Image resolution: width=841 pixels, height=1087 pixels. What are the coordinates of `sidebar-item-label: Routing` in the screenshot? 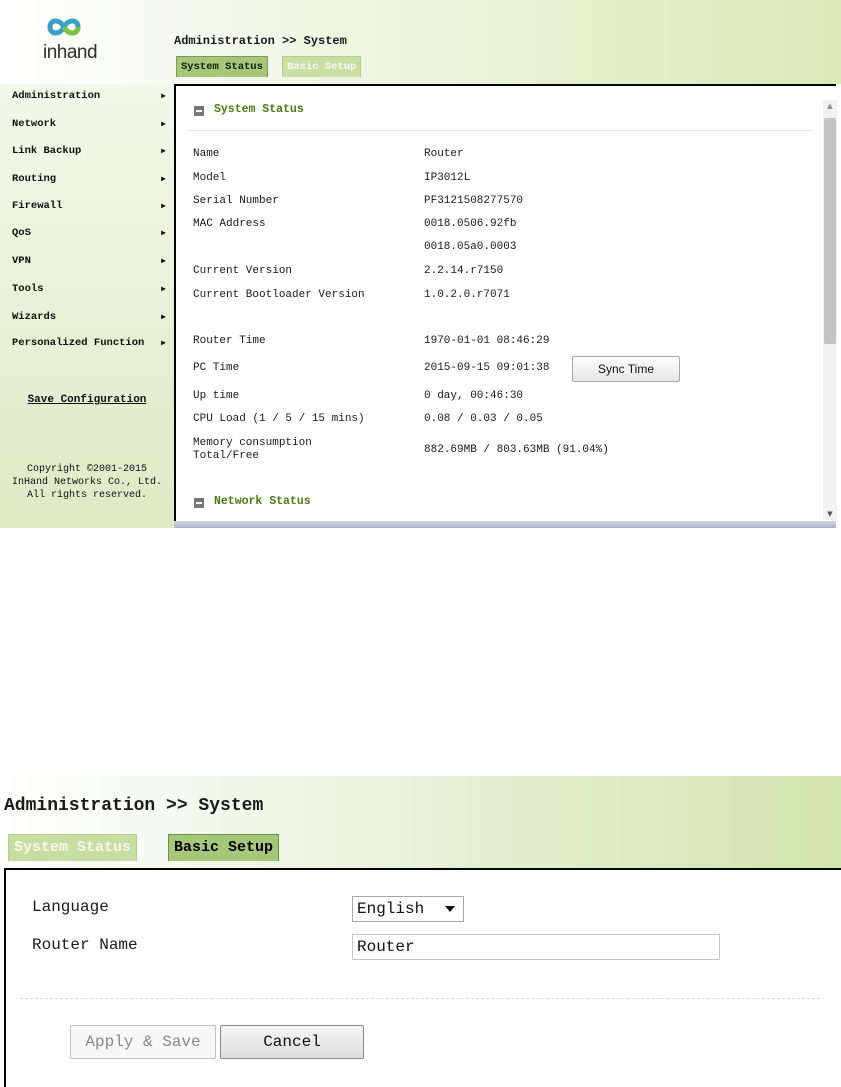 It's located at (34, 179).